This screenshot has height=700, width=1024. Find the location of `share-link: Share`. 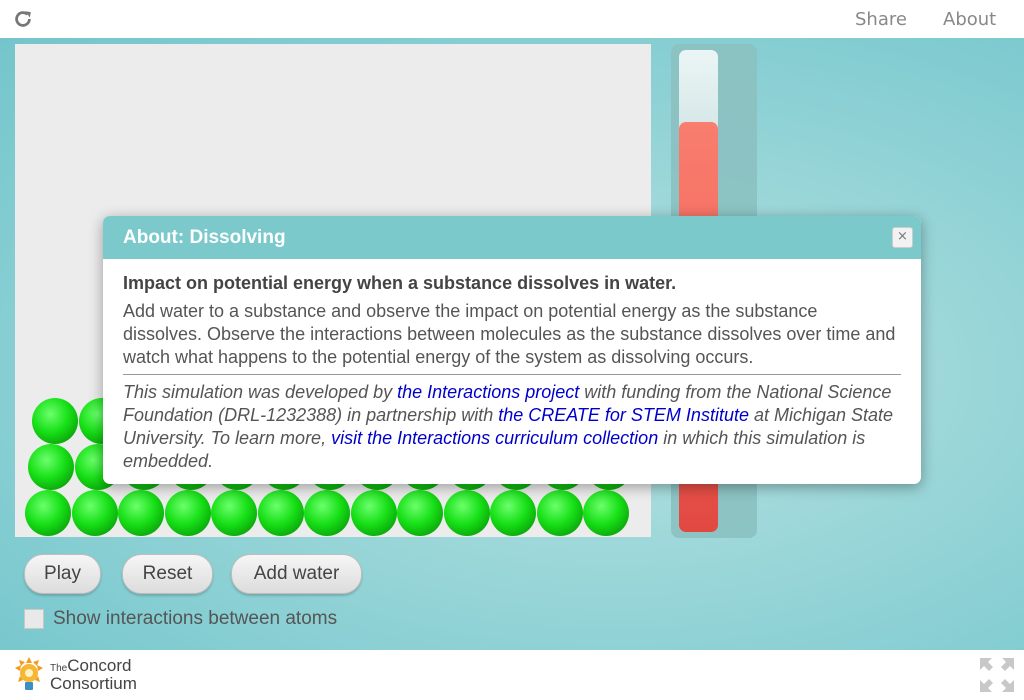

share-link: Share is located at coordinates (881, 19).